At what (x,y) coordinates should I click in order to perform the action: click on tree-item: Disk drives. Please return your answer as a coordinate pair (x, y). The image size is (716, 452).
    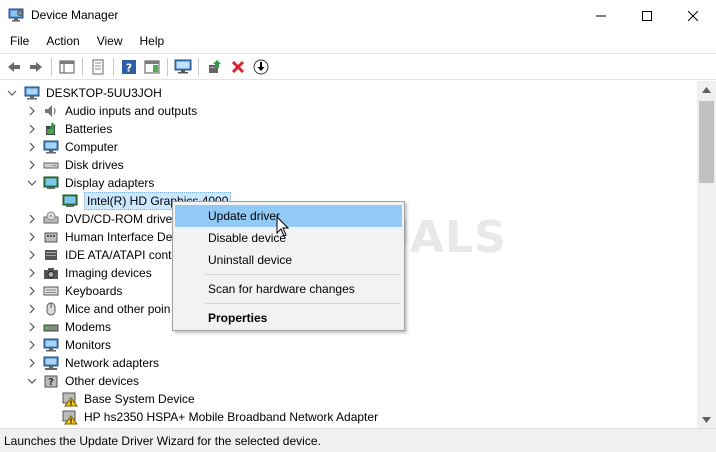
    Looking at the image, I should click on (348, 165).